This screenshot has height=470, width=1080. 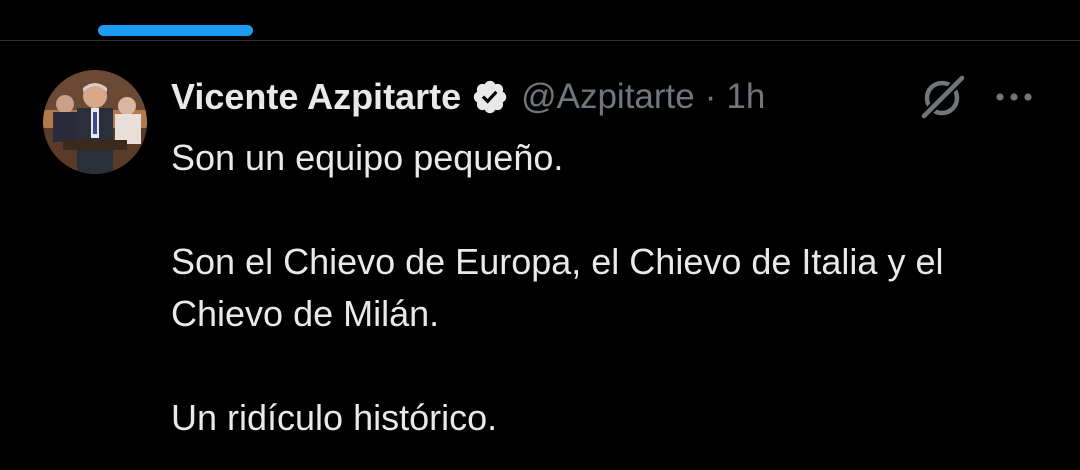 I want to click on avatar-photo, so click(x=95, y=122).